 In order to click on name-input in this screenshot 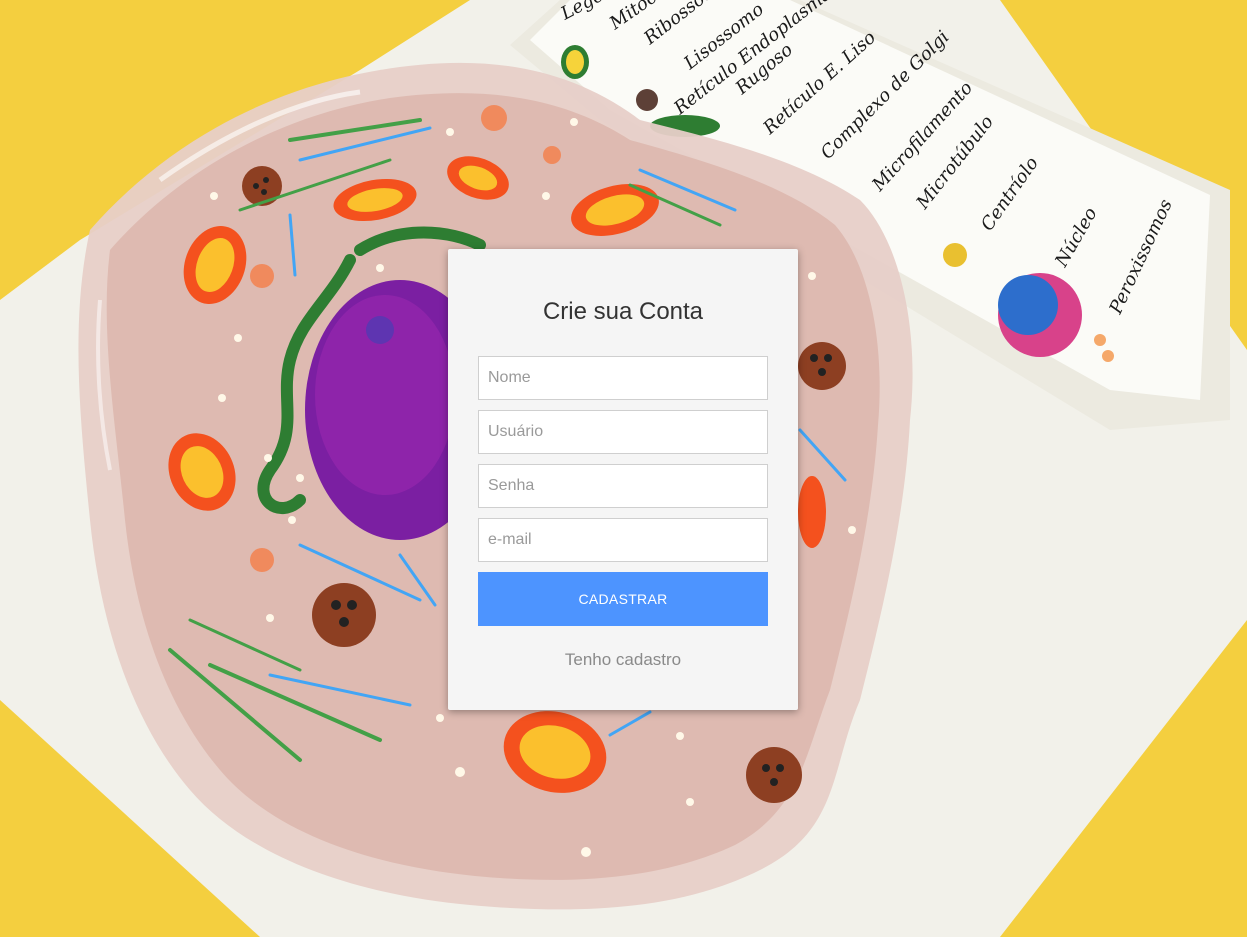, I will do `click(623, 378)`.